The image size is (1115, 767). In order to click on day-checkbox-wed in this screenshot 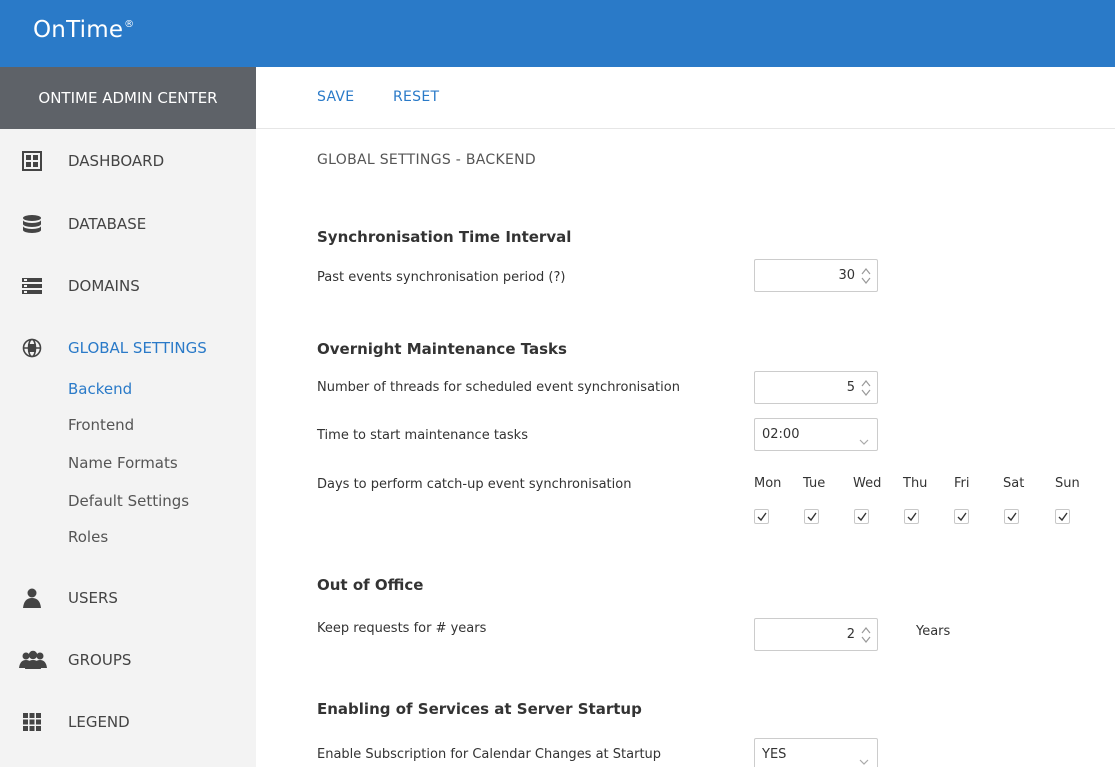, I will do `click(861, 516)`.